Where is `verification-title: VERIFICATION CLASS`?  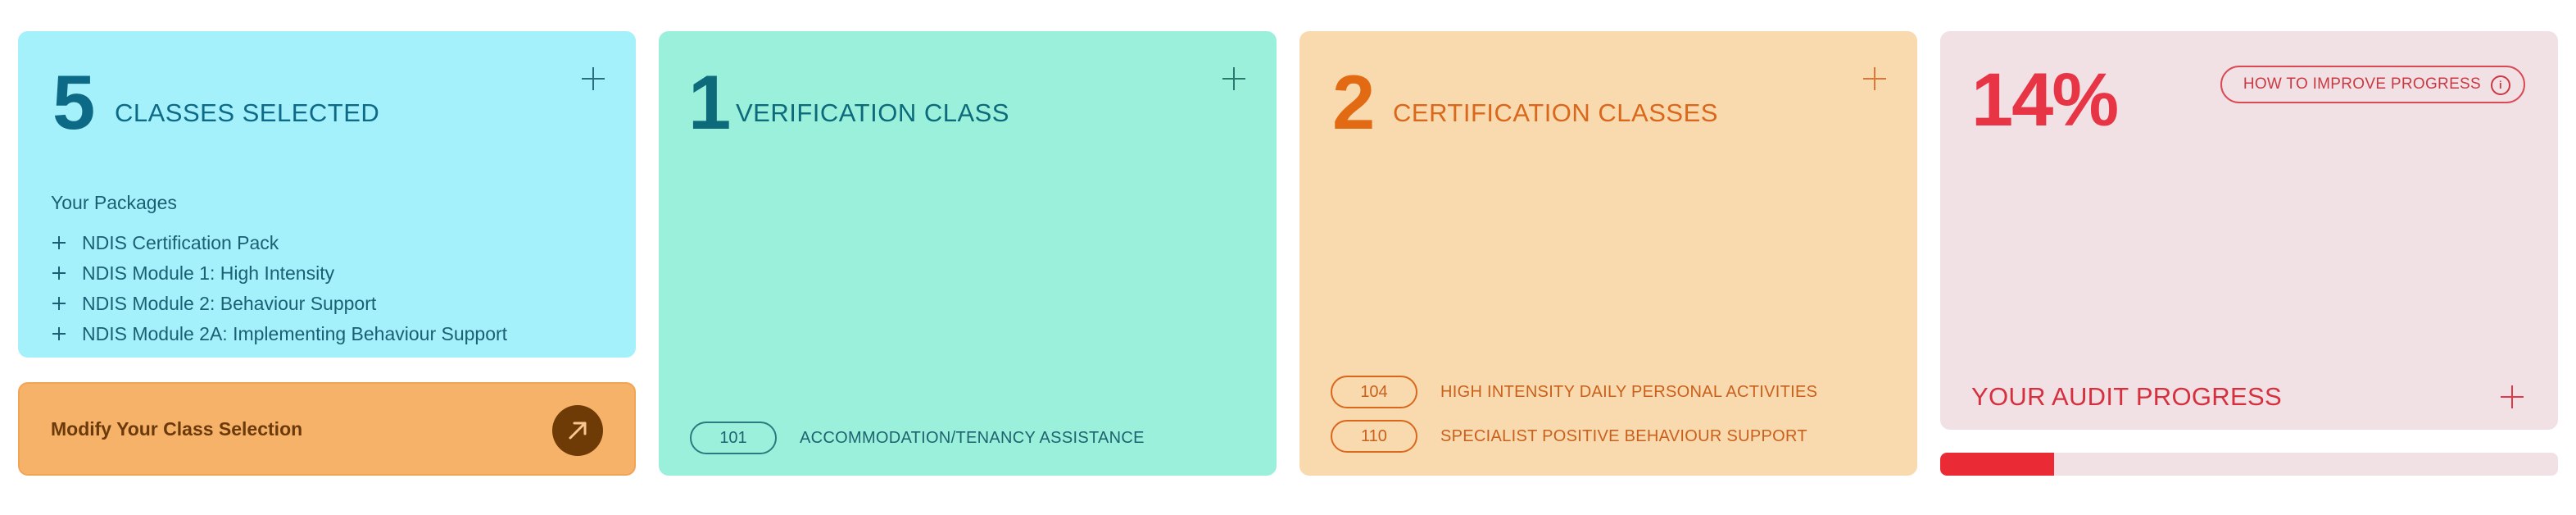
verification-title: VERIFICATION CLASS is located at coordinates (872, 112).